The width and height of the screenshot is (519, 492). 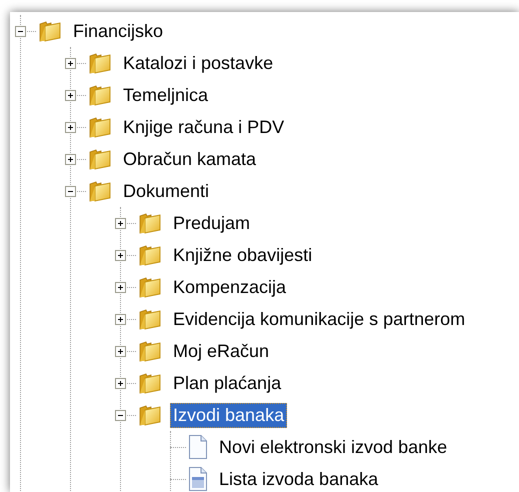 What do you see at coordinates (333, 447) in the screenshot?
I see `tree-item: Novi elektronski izvod banke` at bounding box center [333, 447].